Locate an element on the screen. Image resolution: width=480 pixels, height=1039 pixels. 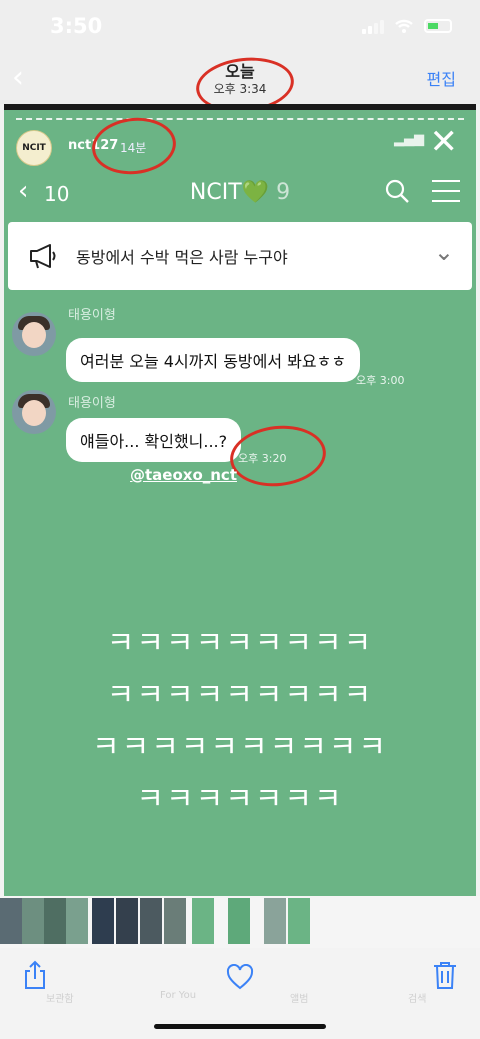
tab-library: 보관함 is located at coordinates (60, 999).